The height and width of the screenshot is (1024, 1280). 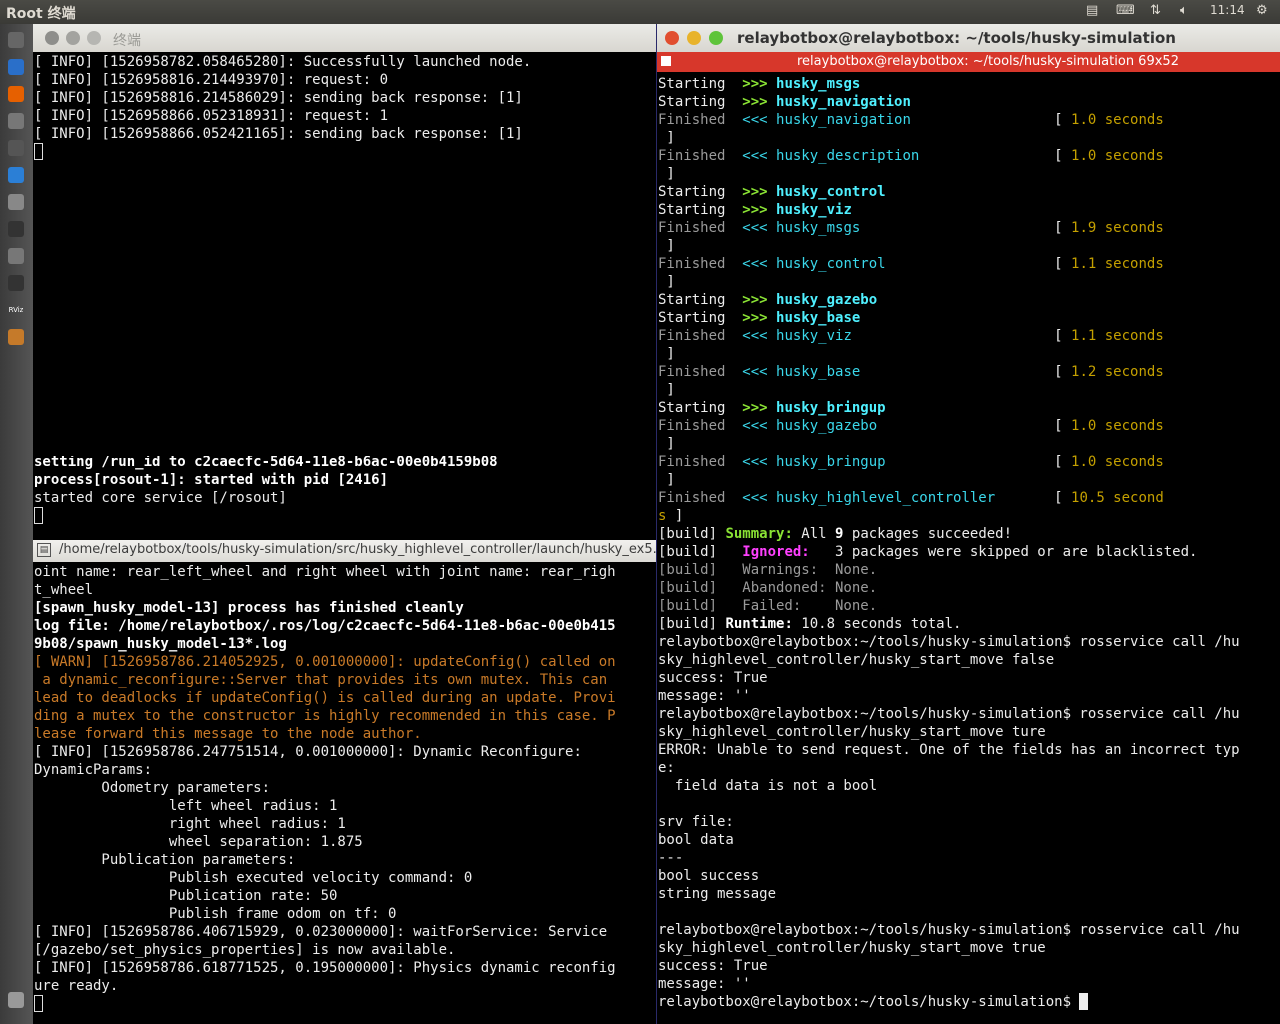 What do you see at coordinates (64, 590) in the screenshot?
I see `terminal-text: t_wheel` at bounding box center [64, 590].